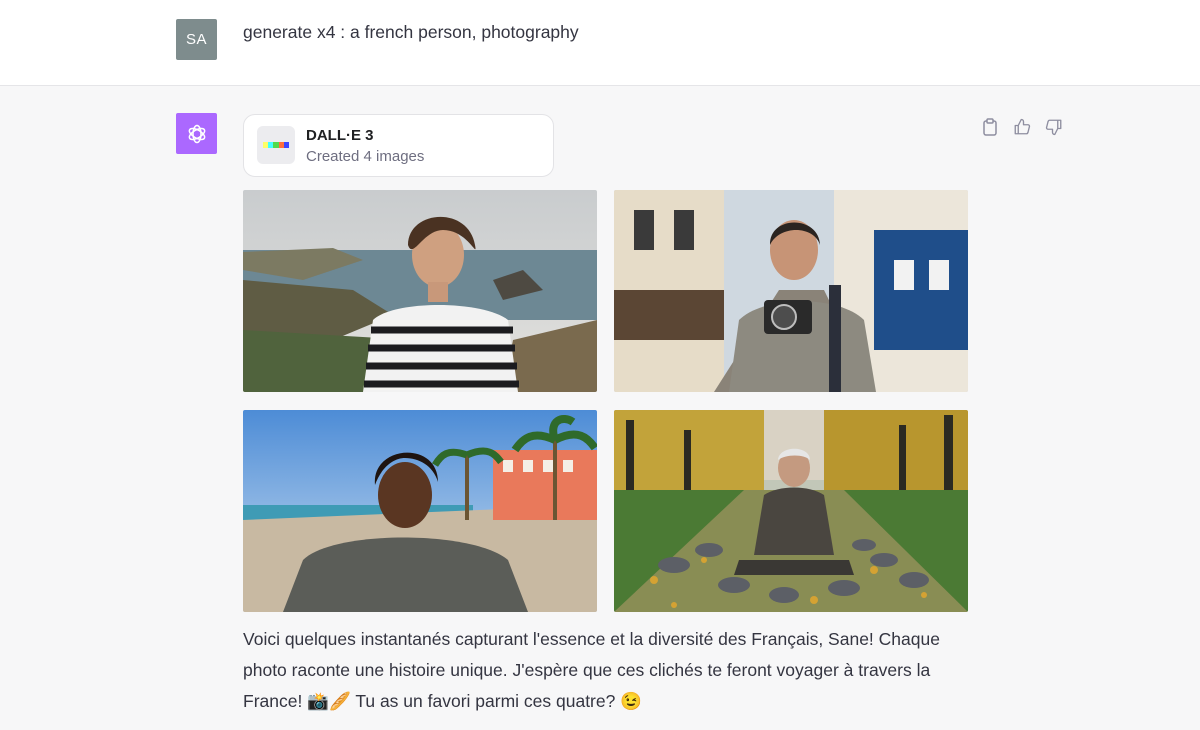  Describe the element at coordinates (365, 156) in the screenshot. I see `tool-status: Created 4 images` at that location.